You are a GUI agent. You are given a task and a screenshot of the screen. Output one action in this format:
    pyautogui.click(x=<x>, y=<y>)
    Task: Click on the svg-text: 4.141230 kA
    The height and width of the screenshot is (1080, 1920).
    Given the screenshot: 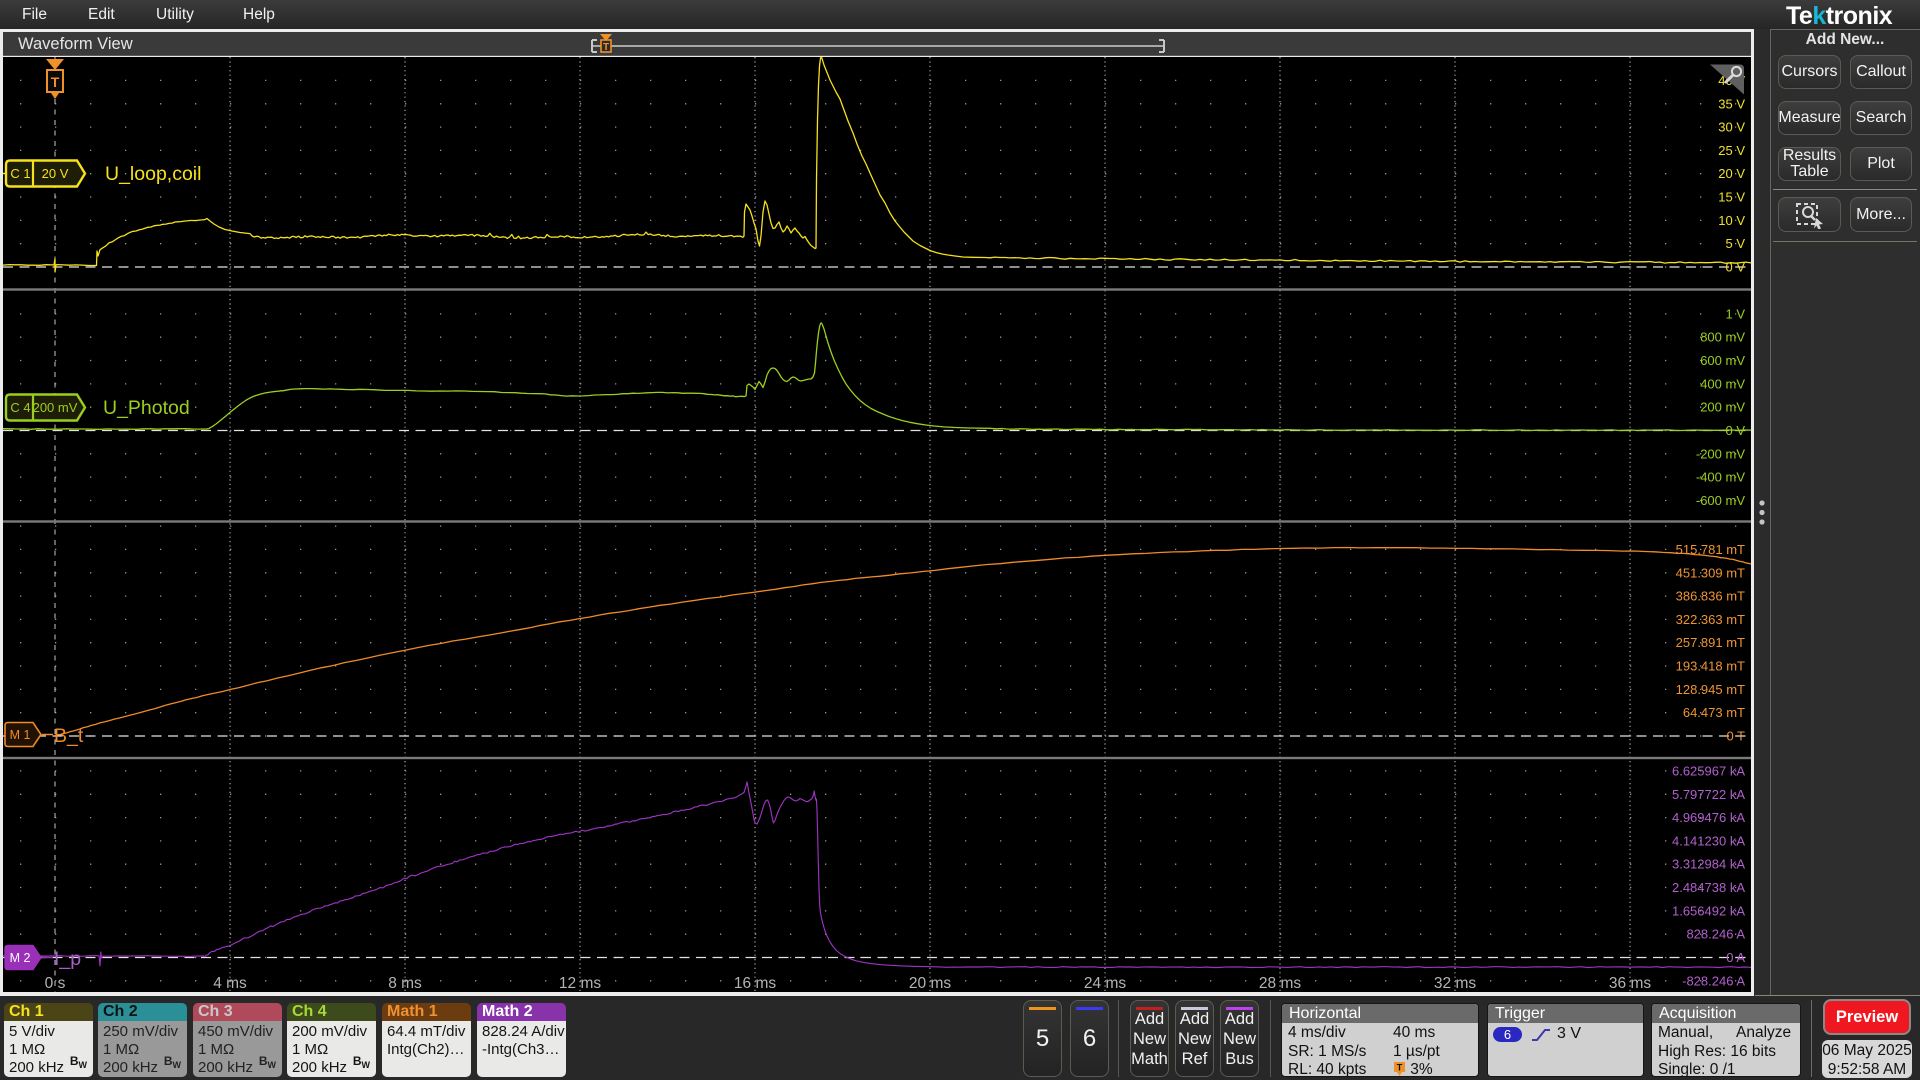 What is the action you would take?
    pyautogui.click(x=1708, y=840)
    